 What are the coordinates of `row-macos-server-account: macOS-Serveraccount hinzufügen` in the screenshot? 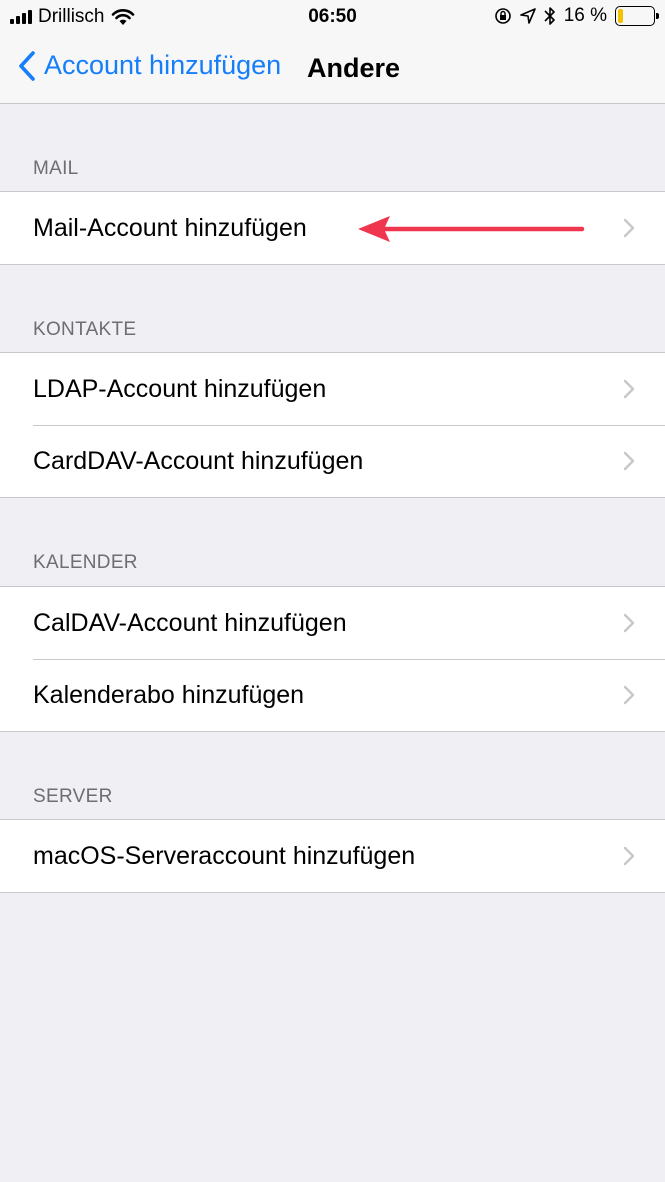 It's located at (332, 856).